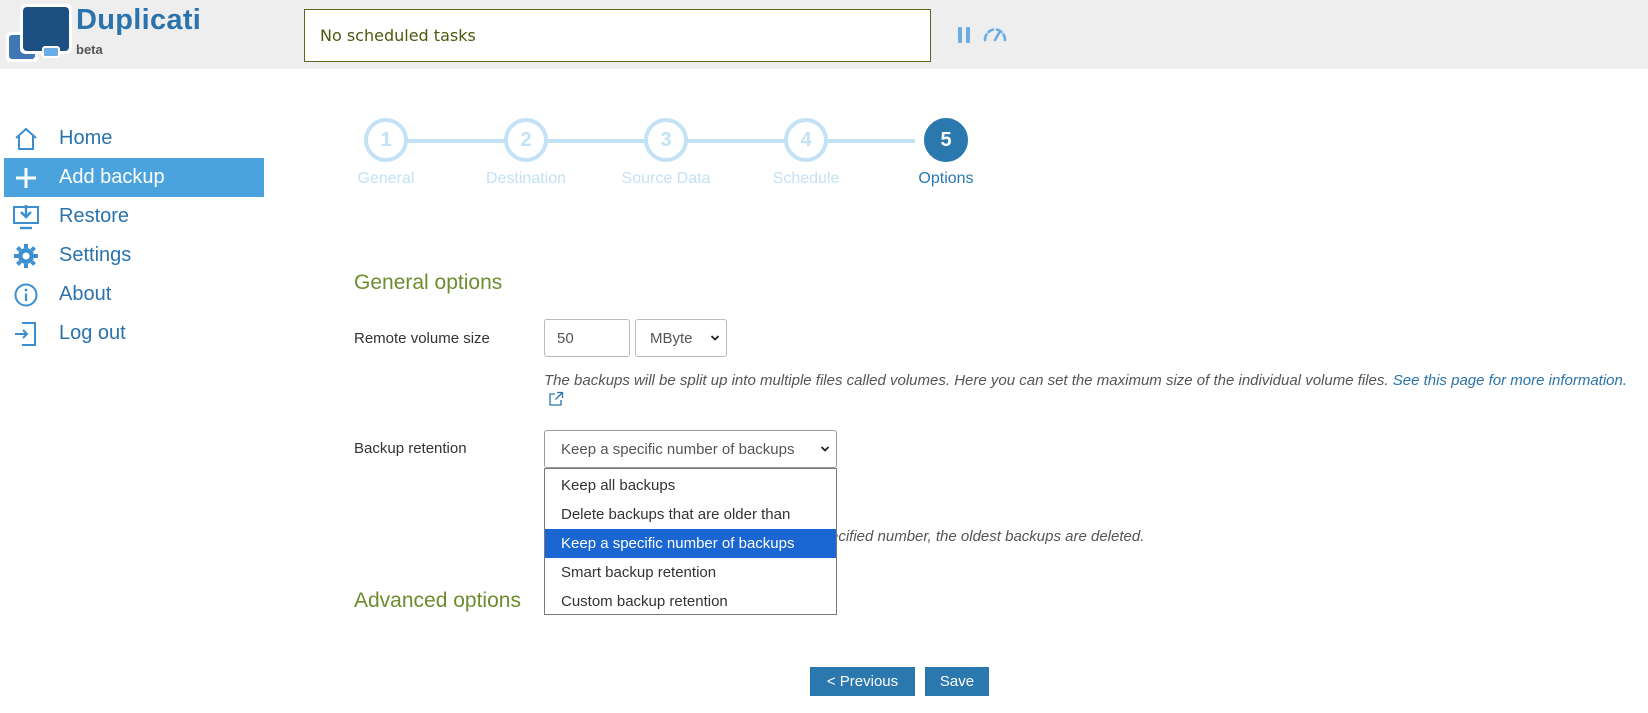 The height and width of the screenshot is (713, 1648). What do you see at coordinates (139, 20) in the screenshot?
I see `brand-name: Duplicati` at bounding box center [139, 20].